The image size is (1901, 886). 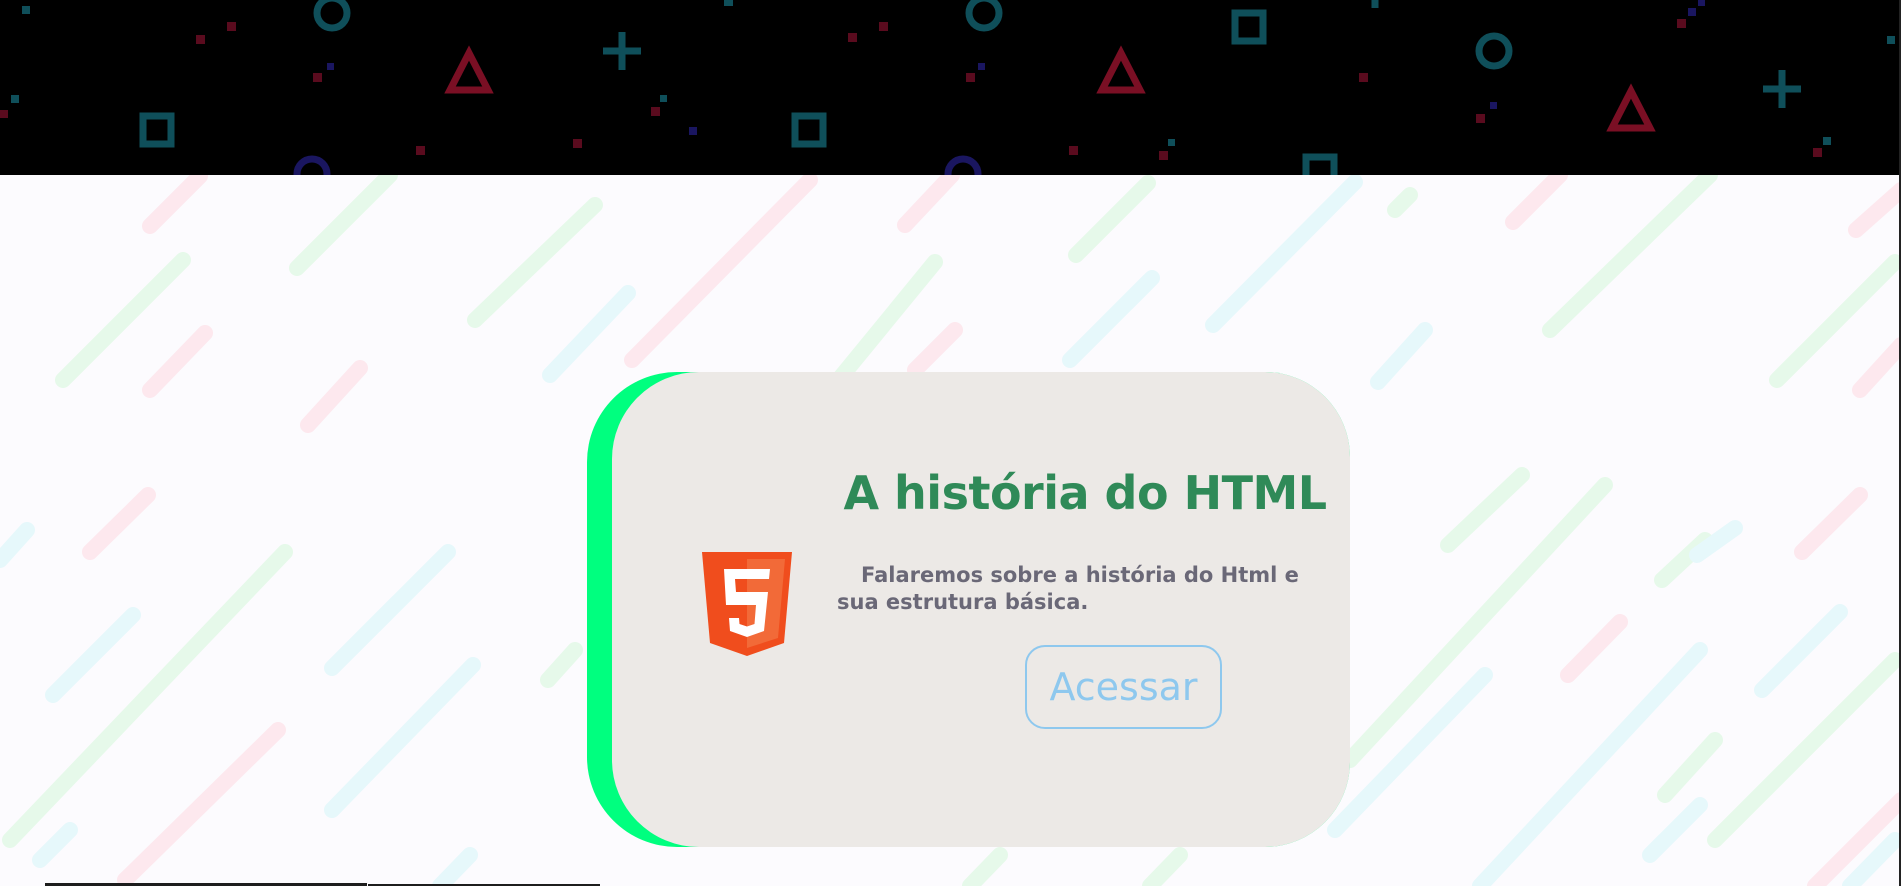 What do you see at coordinates (1123, 687) in the screenshot?
I see `access-button: Acessar` at bounding box center [1123, 687].